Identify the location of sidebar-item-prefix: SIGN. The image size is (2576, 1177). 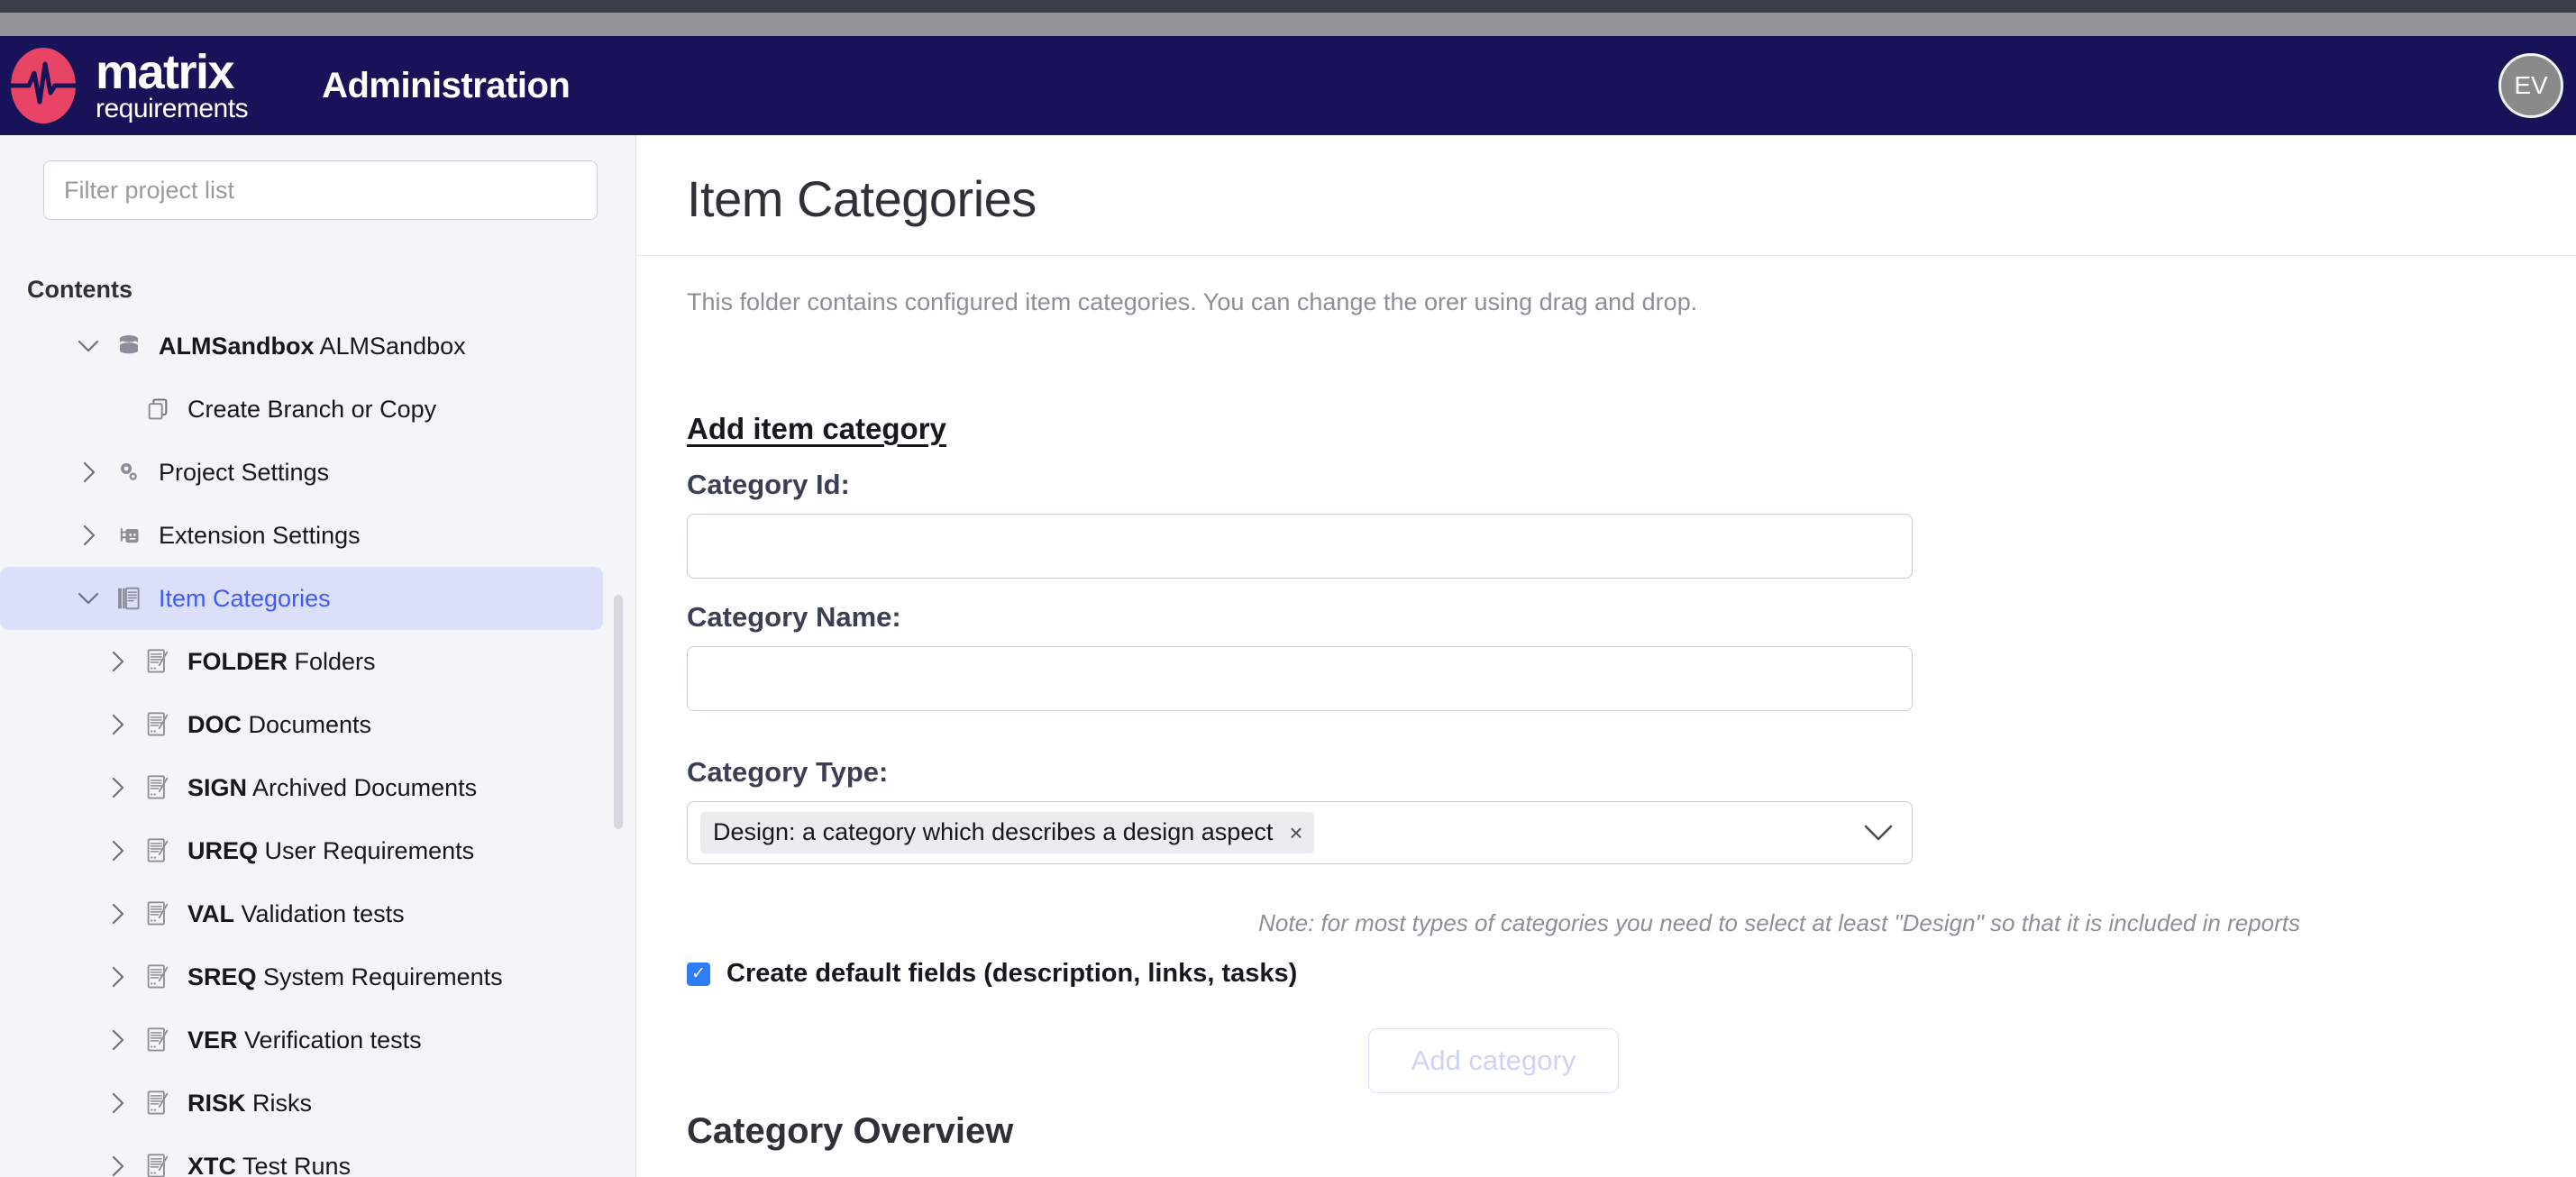
(217, 787).